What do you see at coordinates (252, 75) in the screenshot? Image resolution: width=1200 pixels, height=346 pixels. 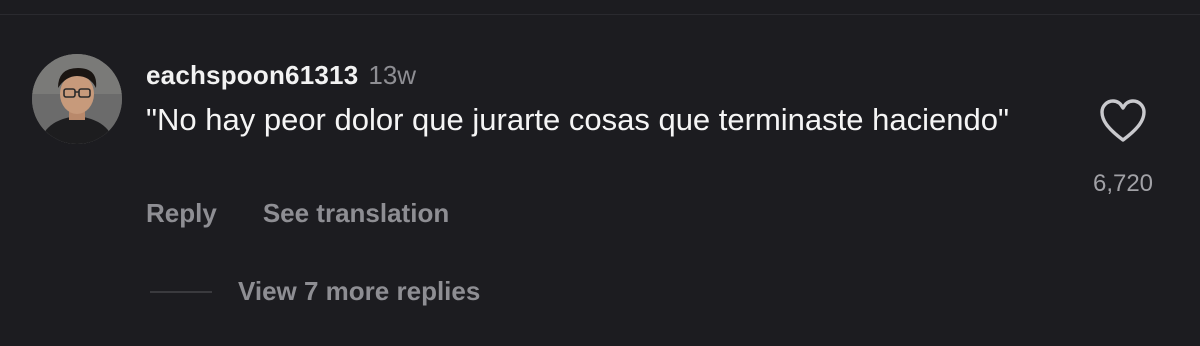 I see `username-link: eachspoon61313` at bounding box center [252, 75].